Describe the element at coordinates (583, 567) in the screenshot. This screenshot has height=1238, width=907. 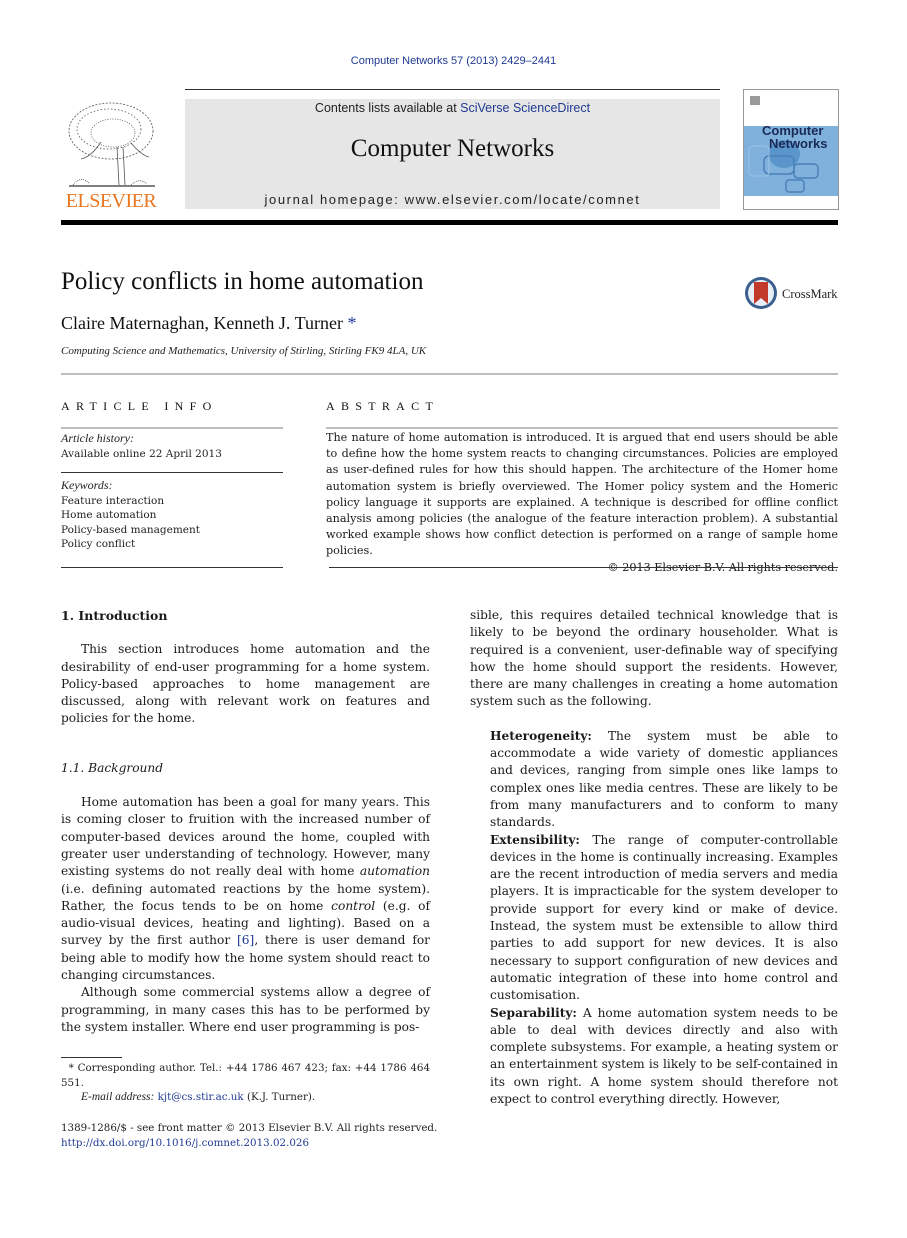
I see `abstract-bottom-rule` at that location.